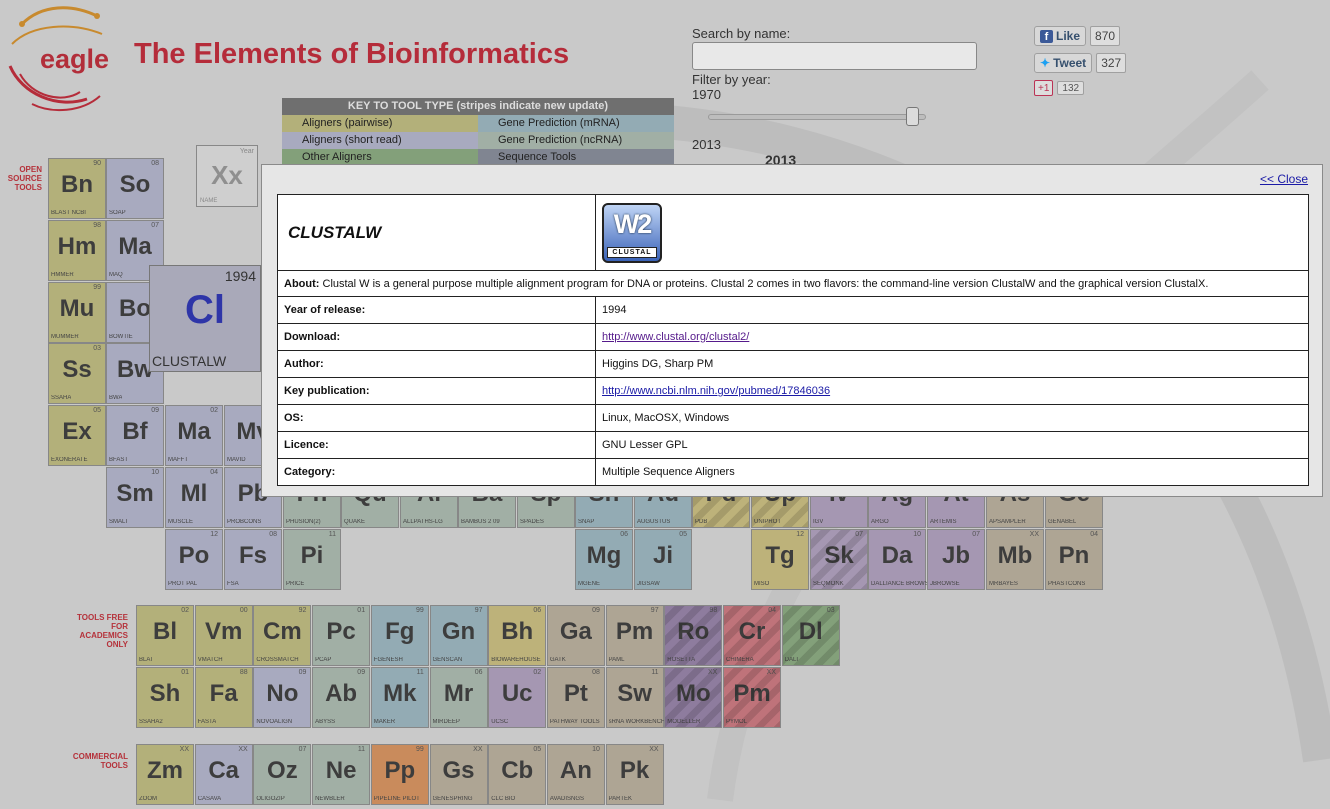 Image resolution: width=1330 pixels, height=809 pixels. I want to click on element-tile: 02 Ma MAFFT, so click(194, 435).